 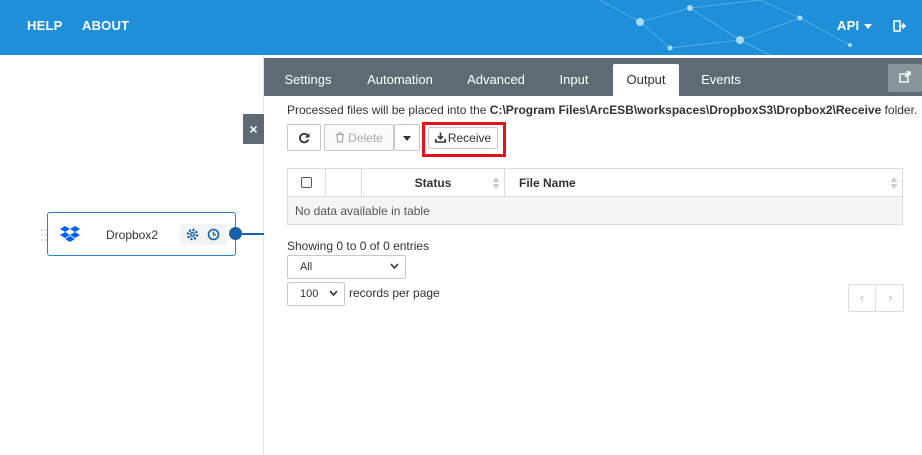 I want to click on delete-options-dropdown, so click(x=407, y=137).